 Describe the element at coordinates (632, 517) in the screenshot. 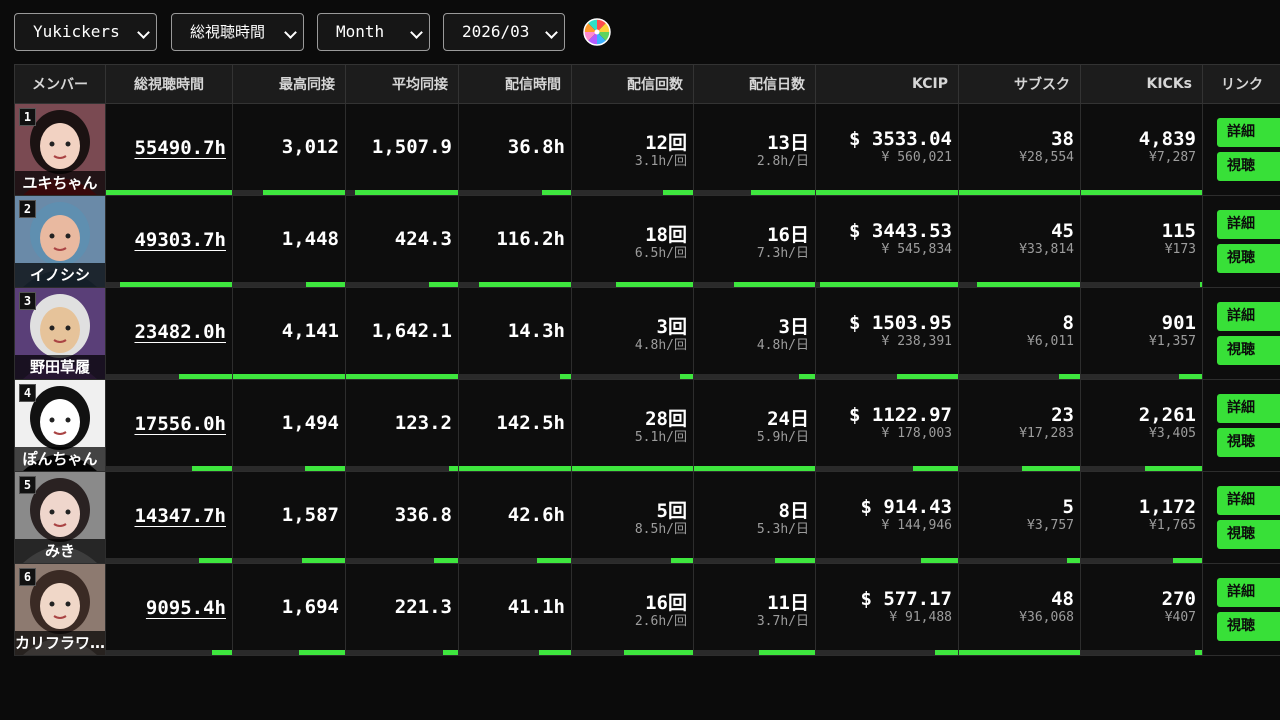

I see `stream-count-cell: 5回 8.5h/回` at that location.